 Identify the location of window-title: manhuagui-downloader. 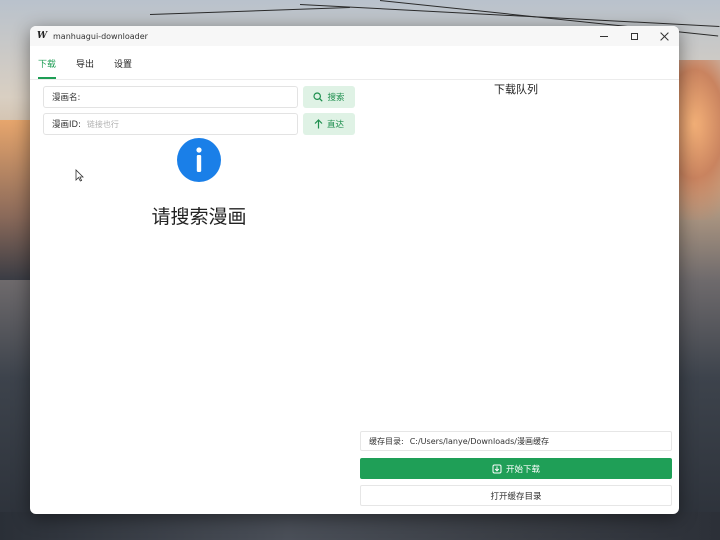
(100, 36).